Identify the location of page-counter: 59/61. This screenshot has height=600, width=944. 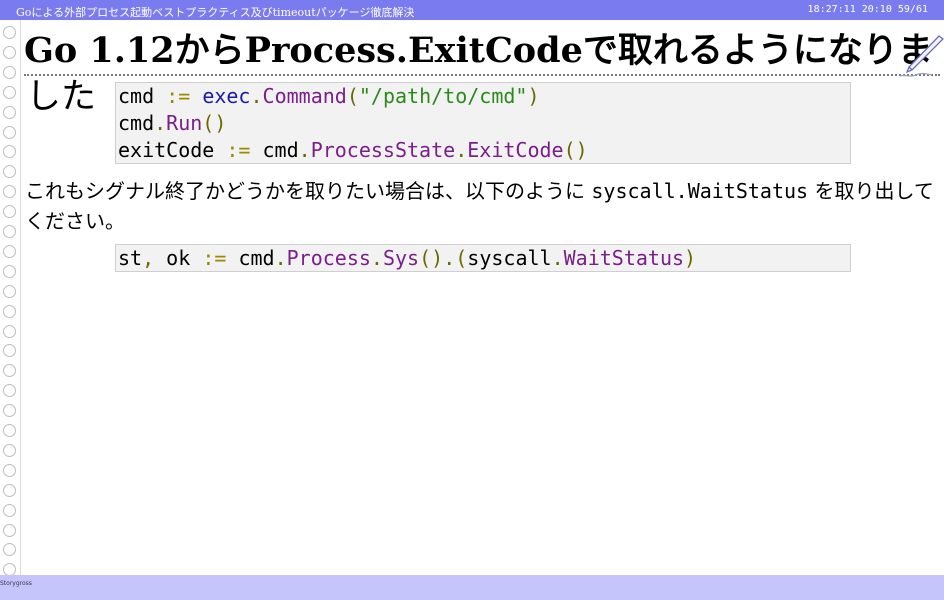
(912, 9).